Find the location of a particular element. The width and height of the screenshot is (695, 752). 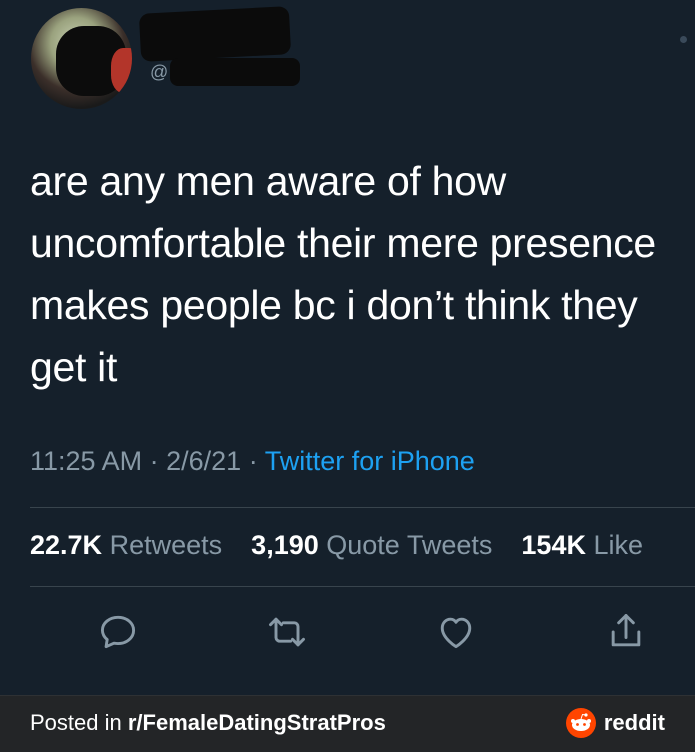

avatar is located at coordinates (81, 58).